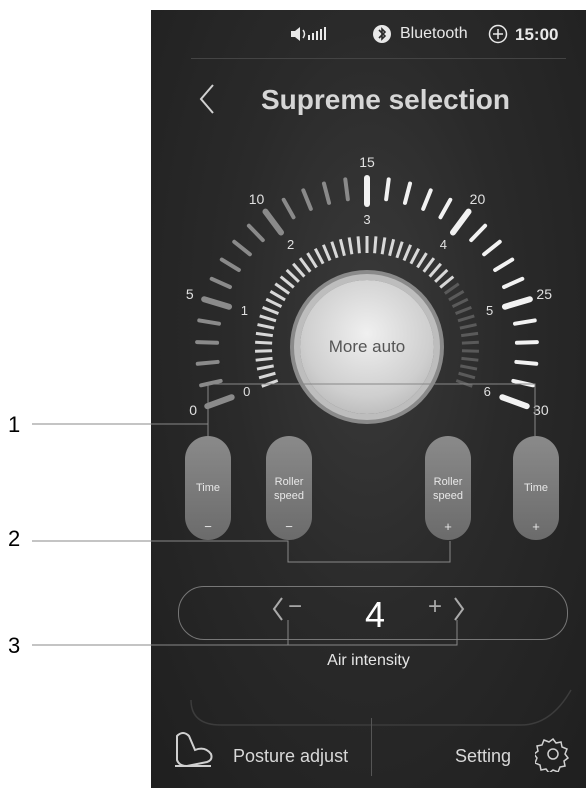 The image size is (586, 788). I want to click on time-plus-label: Time, so click(536, 488).